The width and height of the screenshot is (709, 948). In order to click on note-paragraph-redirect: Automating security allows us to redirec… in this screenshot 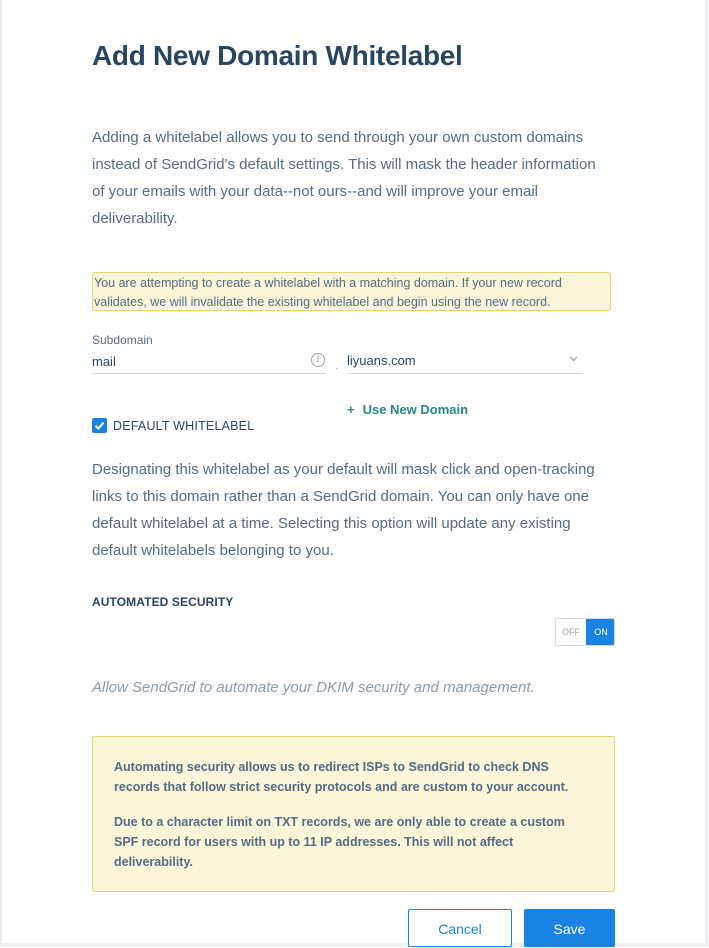, I will do `click(341, 777)`.